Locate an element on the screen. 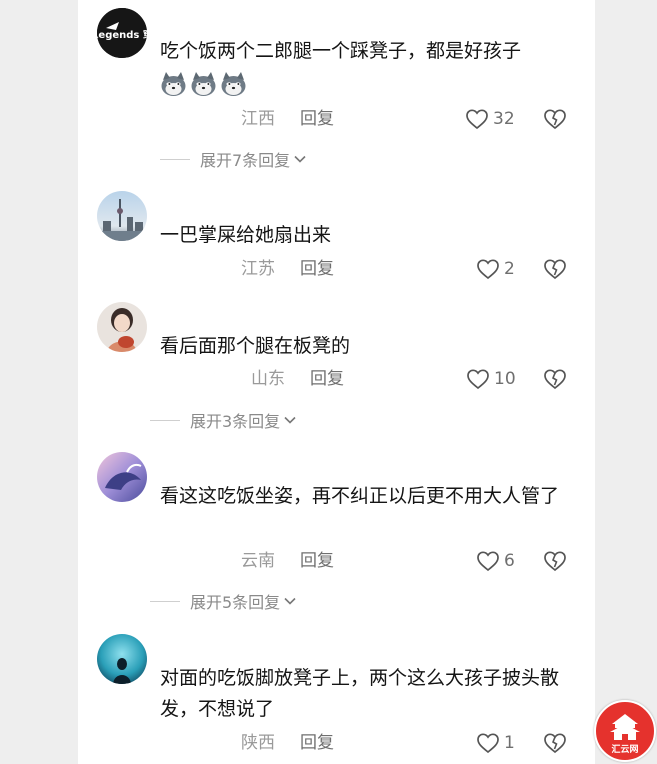 The image size is (657, 764). comment-text: 一巴掌屎给她扇出来 is located at coordinates (246, 235).